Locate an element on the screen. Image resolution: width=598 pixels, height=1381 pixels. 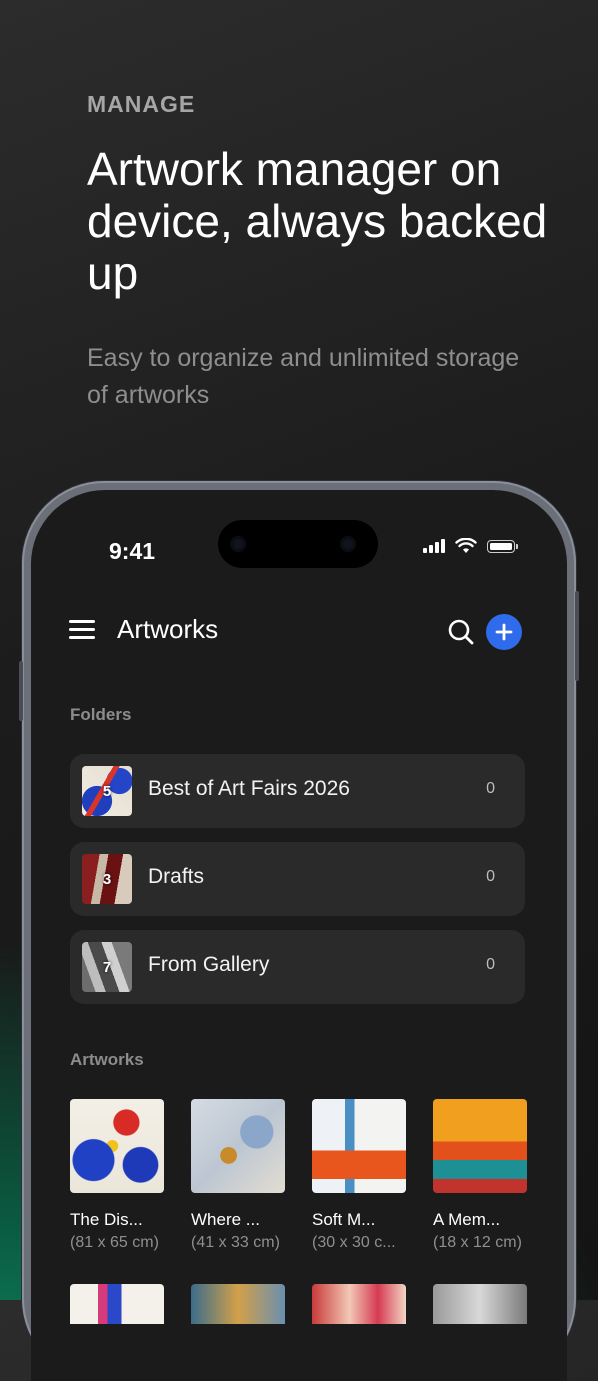
section-kicker: MANAGE is located at coordinates (141, 104).